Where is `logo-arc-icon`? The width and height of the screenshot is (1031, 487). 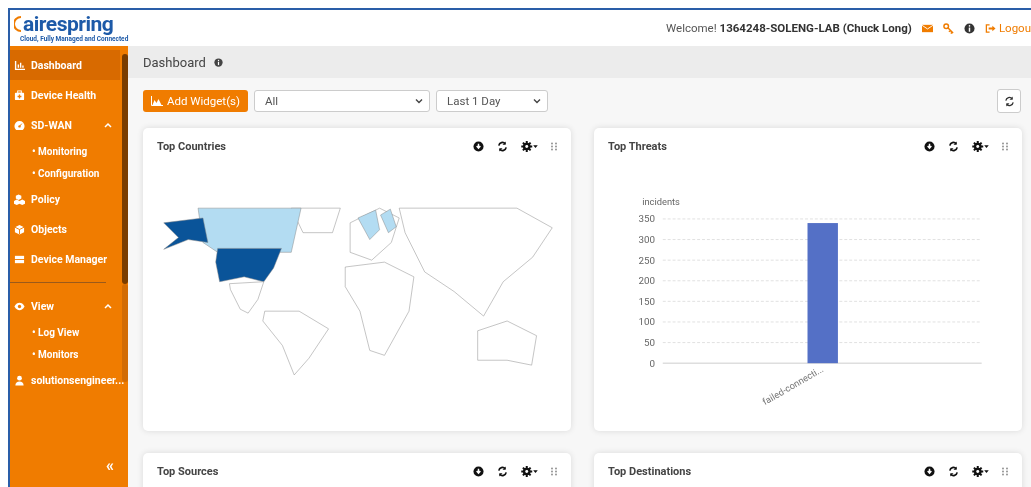 logo-arc-icon is located at coordinates (18, 24).